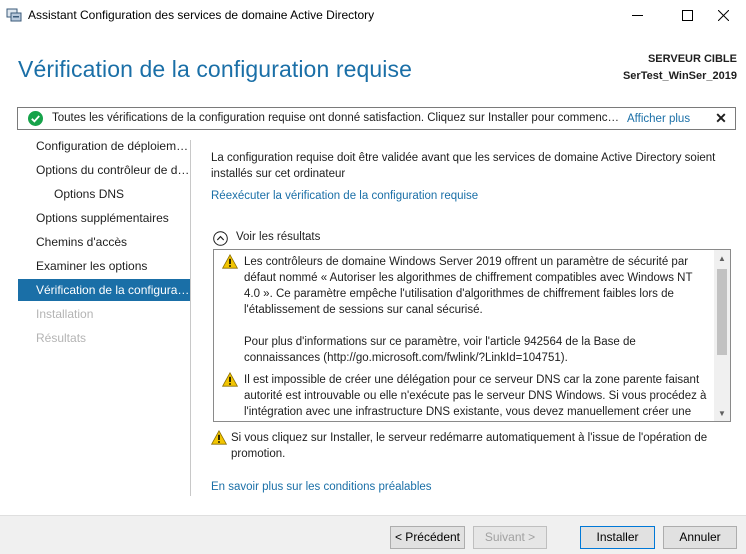 Image resolution: width=746 pixels, height=554 pixels. Describe the element at coordinates (35, 118) in the screenshot. I see `success-check-icon` at that location.